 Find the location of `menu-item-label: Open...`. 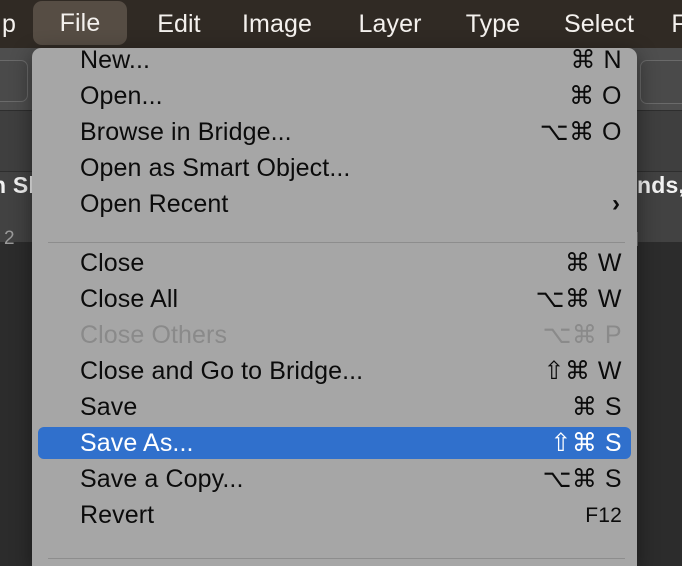

menu-item-label: Open... is located at coordinates (121, 95).